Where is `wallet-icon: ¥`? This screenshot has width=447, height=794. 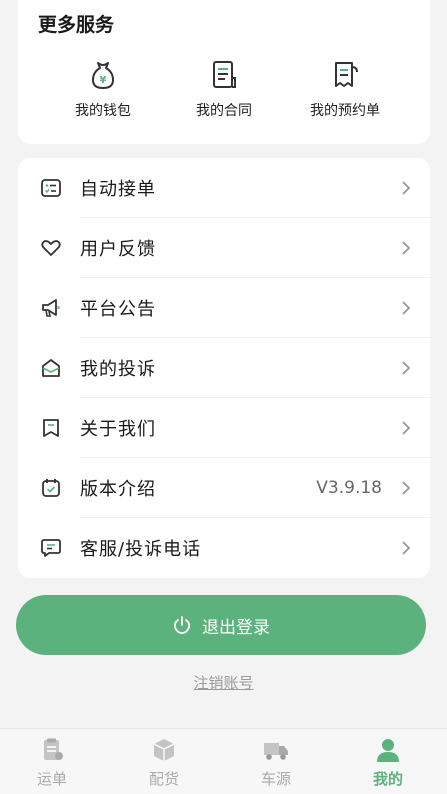 wallet-icon: ¥ is located at coordinates (103, 75).